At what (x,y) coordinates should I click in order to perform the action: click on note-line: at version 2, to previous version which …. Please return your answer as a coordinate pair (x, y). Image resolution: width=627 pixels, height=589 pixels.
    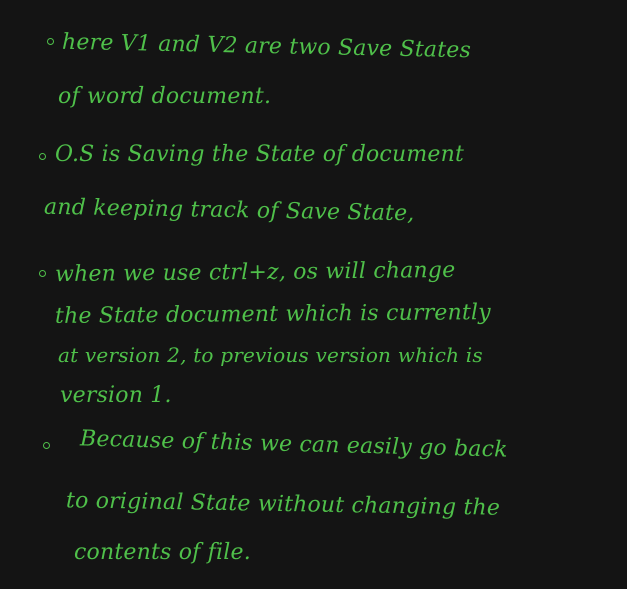
    Looking at the image, I should click on (270, 355).